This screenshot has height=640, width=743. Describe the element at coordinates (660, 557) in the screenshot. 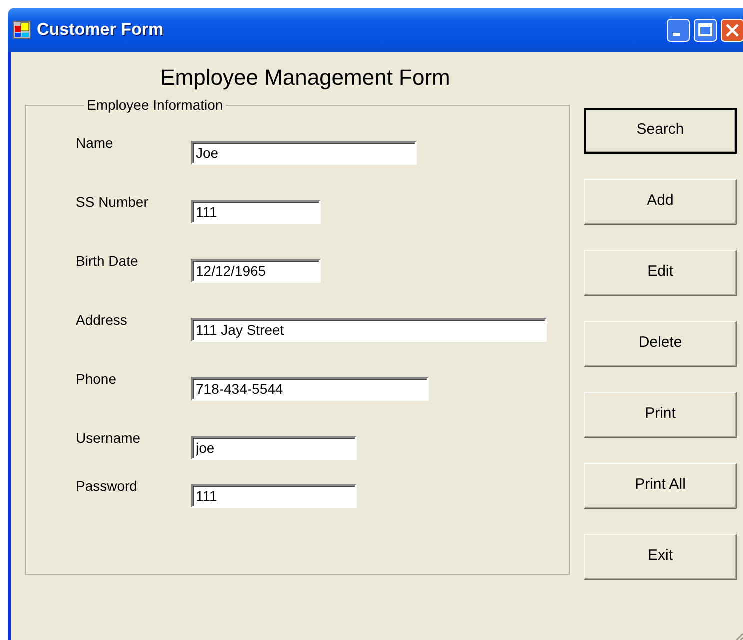

I see `action-button: Exit` at that location.